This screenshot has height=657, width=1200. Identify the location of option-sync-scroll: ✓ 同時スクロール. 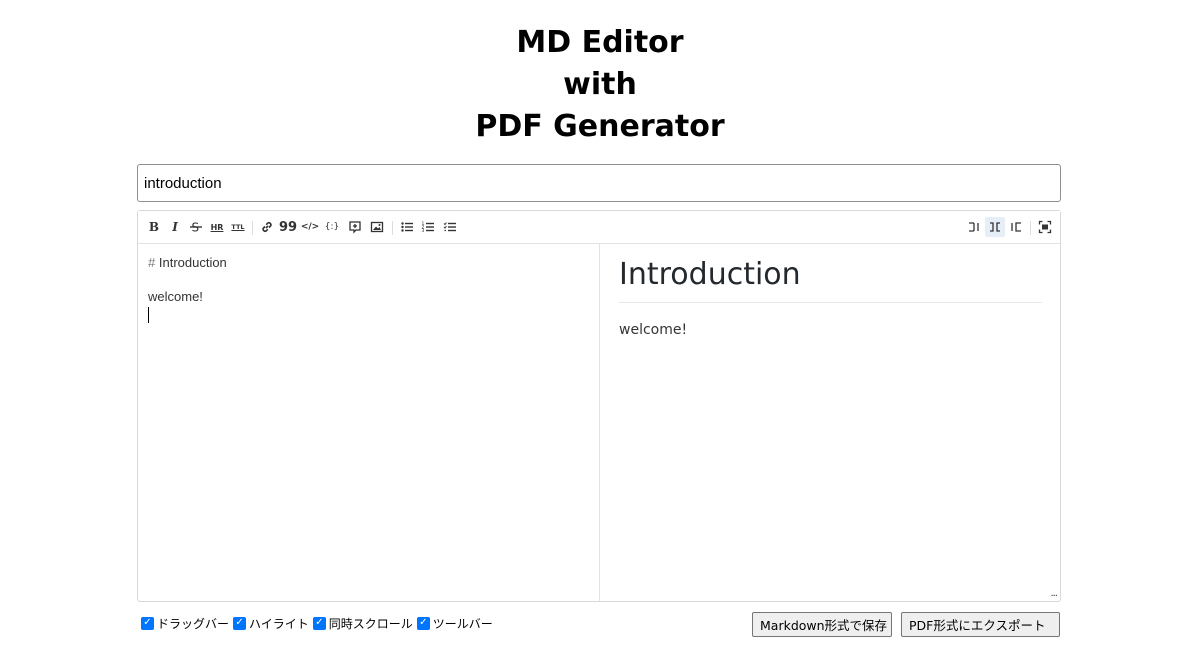
(362, 623).